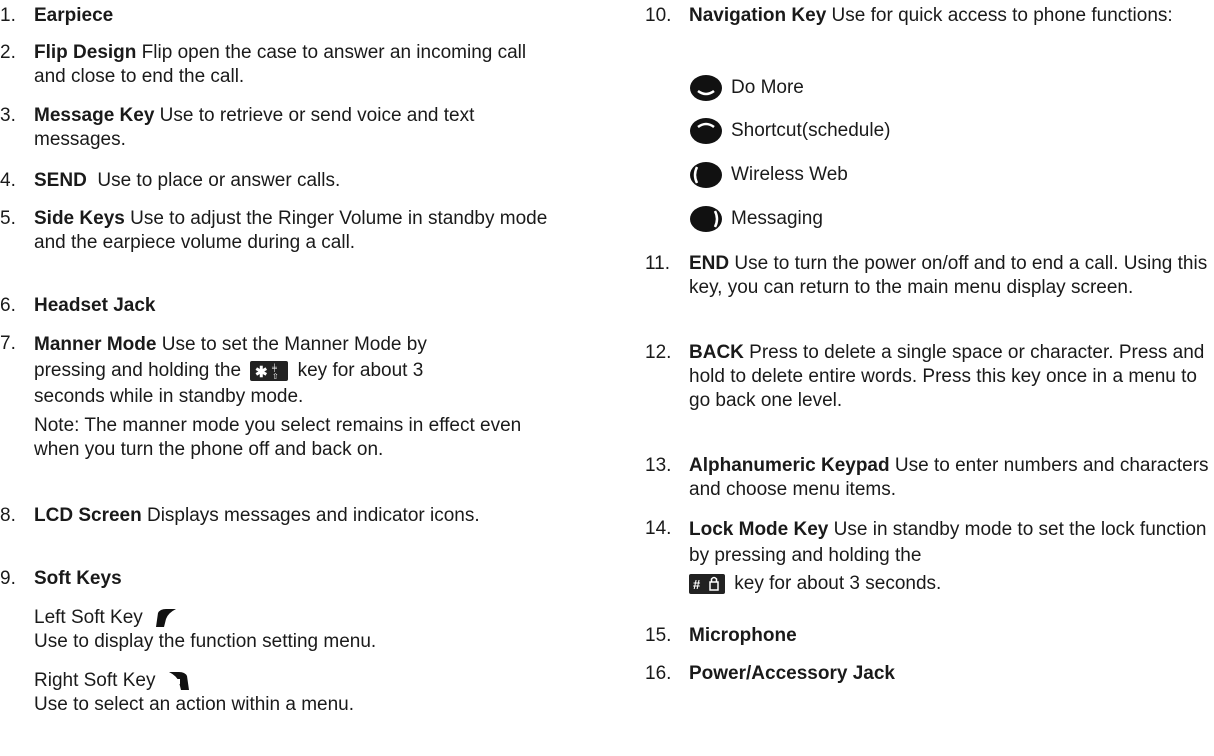  I want to click on right-soft-key-desc: Use to select an action within a menu., so click(194, 704).